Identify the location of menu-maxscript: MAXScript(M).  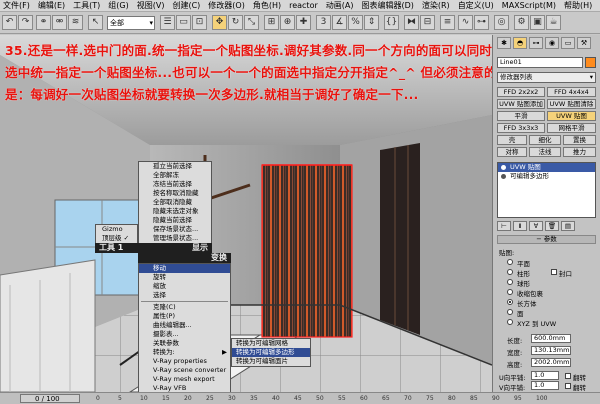
(529, 5).